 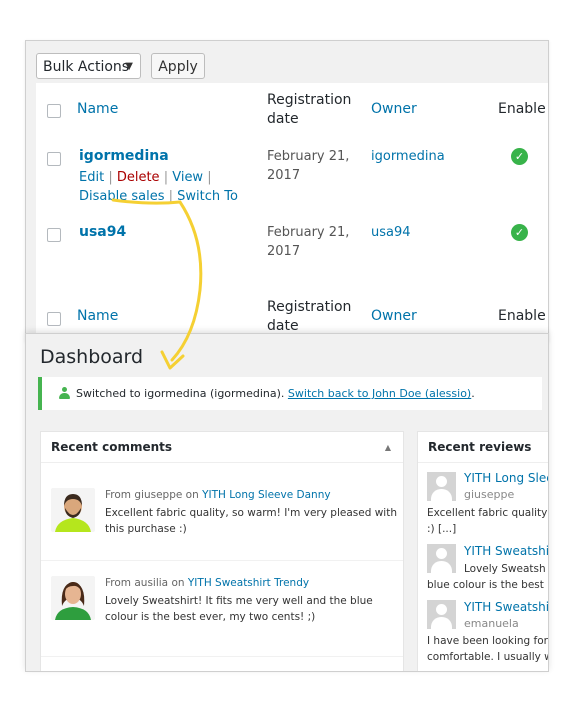 I want to click on recent-reviews-header: Recent reviews, so click(x=483, y=447).